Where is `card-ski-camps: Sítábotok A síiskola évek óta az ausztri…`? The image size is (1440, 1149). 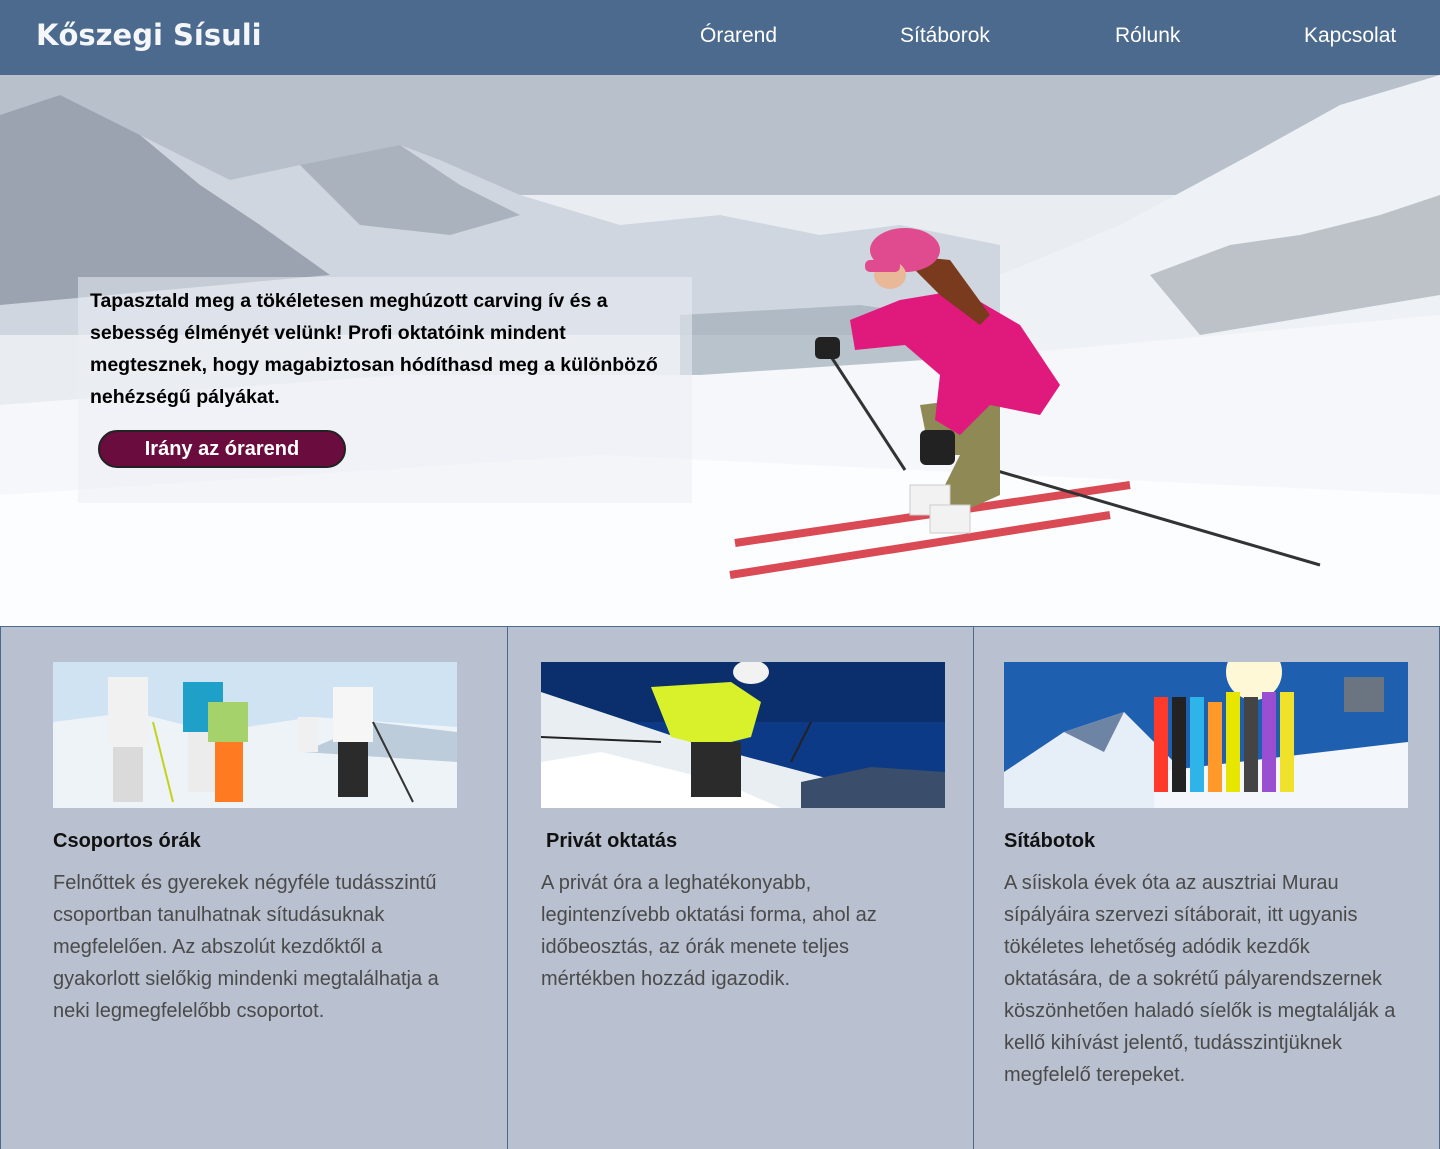
card-ski-camps: Sítábotok A síiskola évek óta az ausztri… is located at coordinates (1207, 888).